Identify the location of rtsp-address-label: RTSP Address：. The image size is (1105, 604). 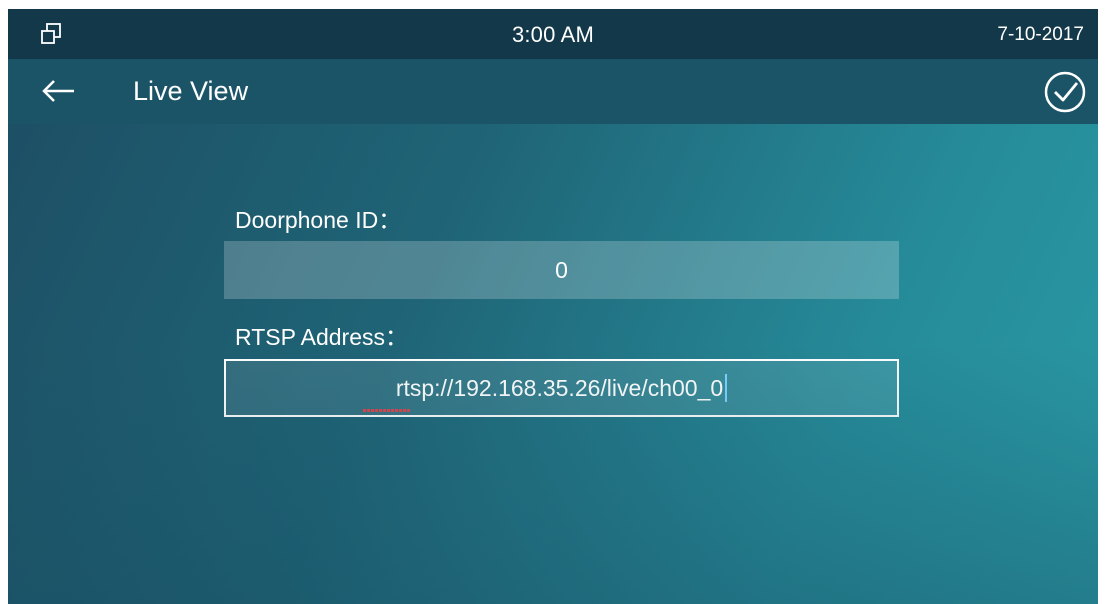
(322, 337).